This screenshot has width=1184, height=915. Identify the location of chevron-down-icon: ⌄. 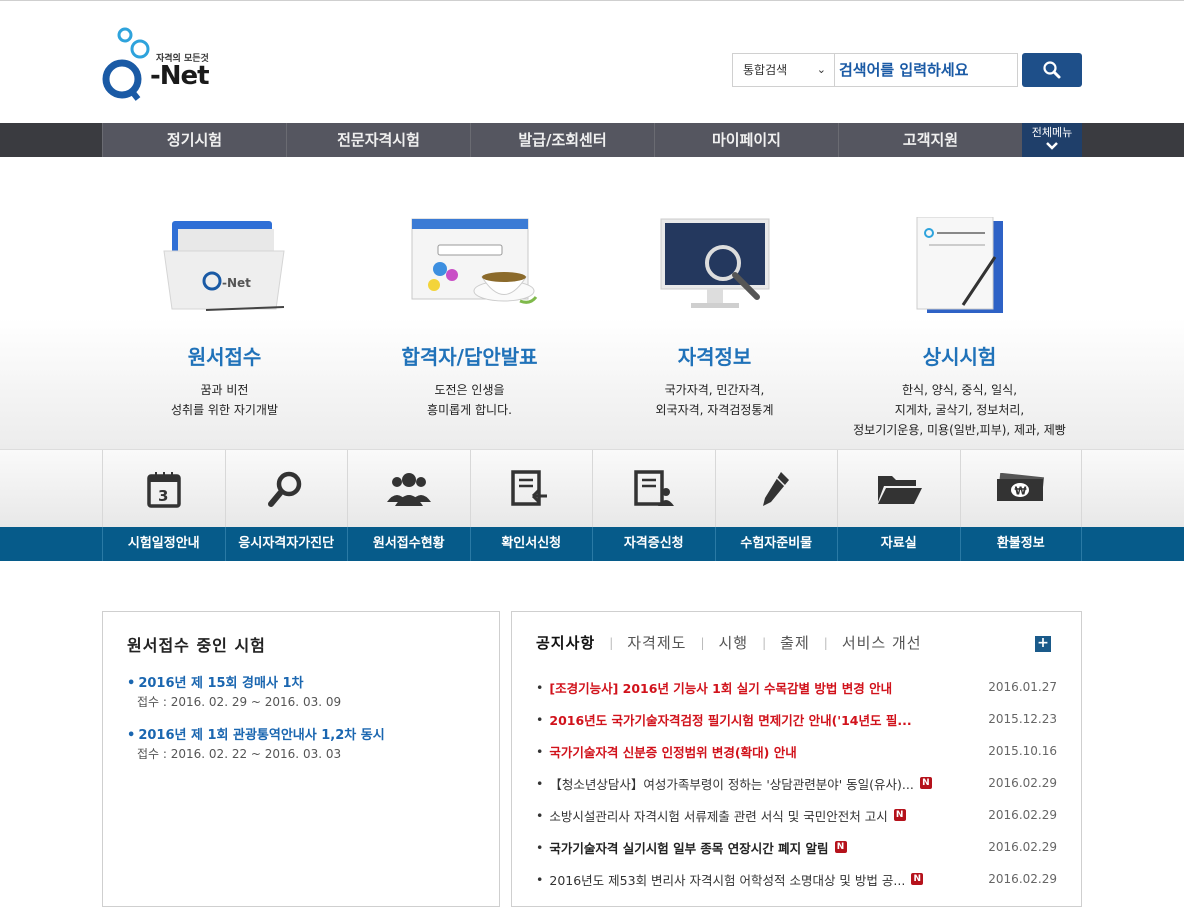
(821, 69).